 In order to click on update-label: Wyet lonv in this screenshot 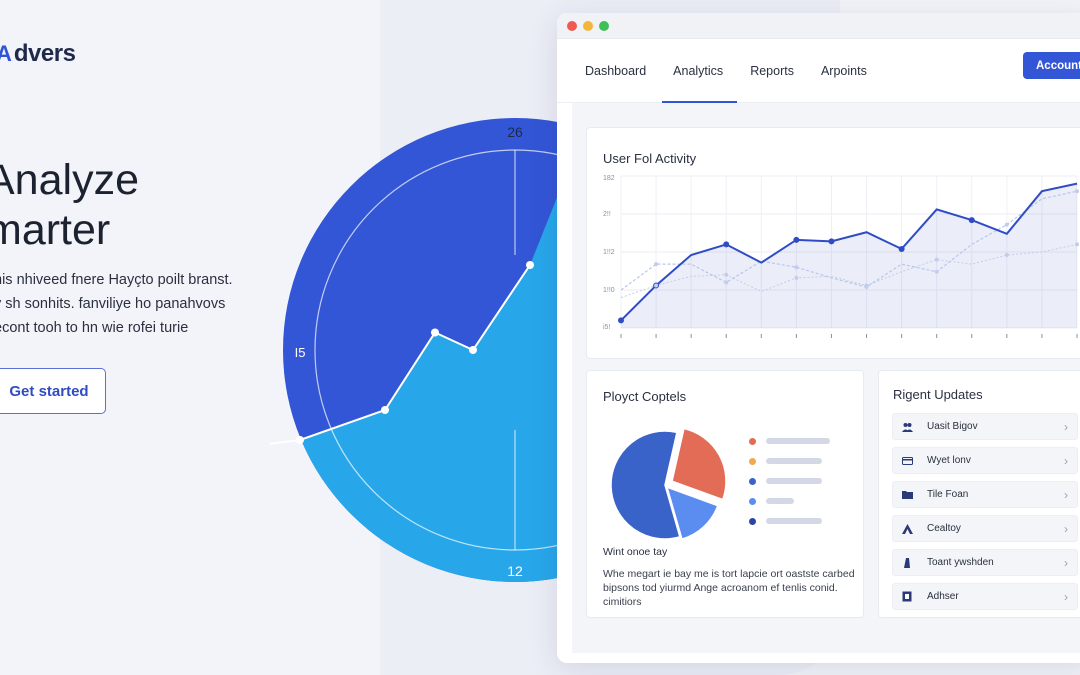, I will do `click(949, 460)`.